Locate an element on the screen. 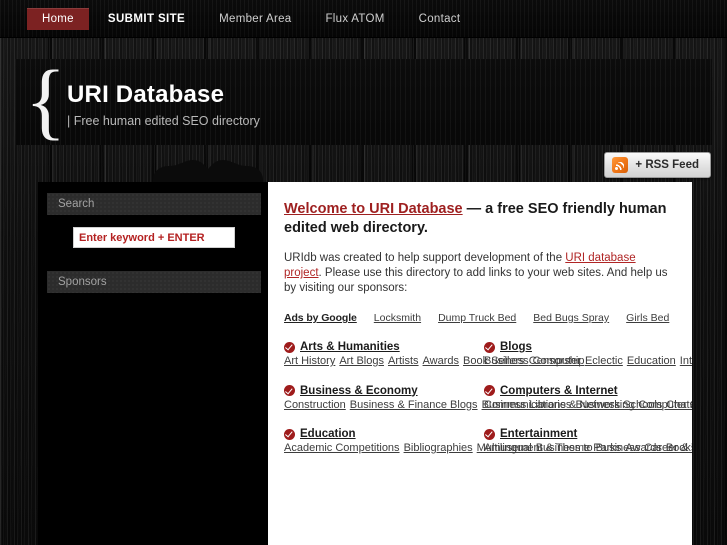 The width and height of the screenshot is (727, 545). category-link: Artists is located at coordinates (403, 361).